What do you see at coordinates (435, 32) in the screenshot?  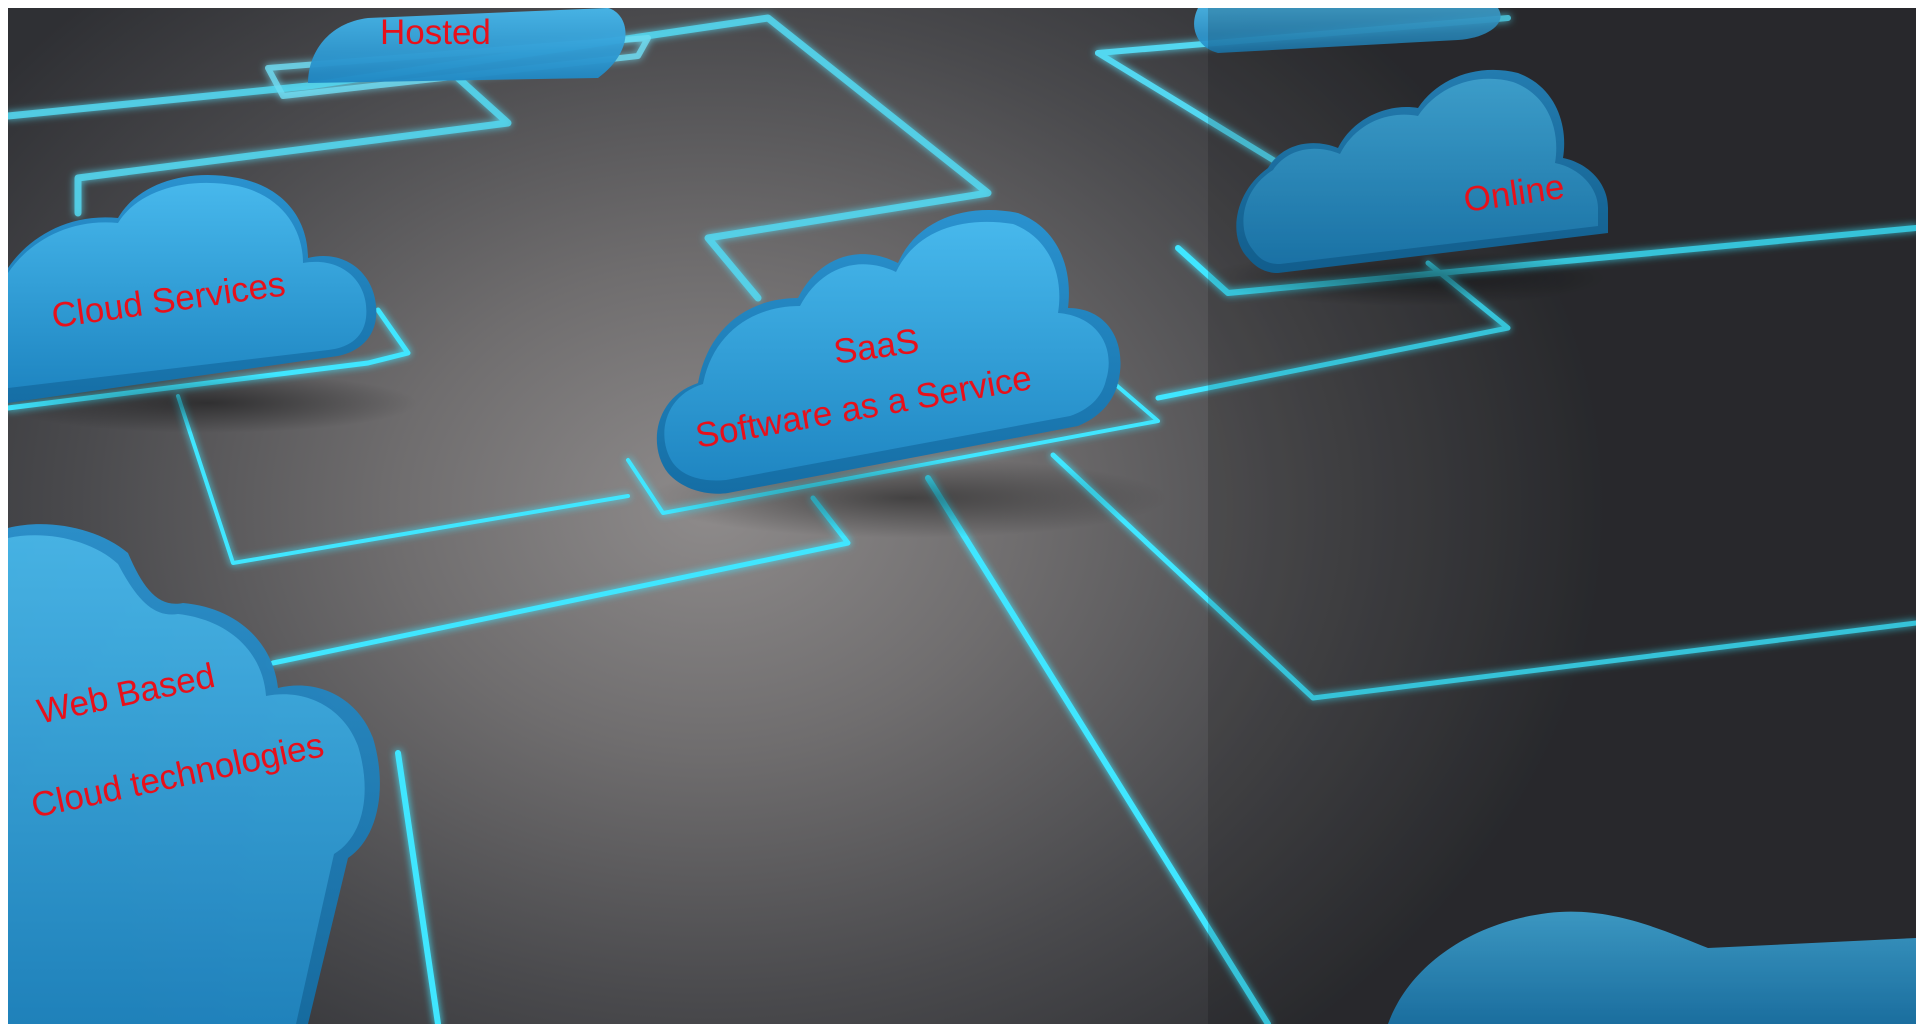 I see `label-hosted: Hosted` at bounding box center [435, 32].